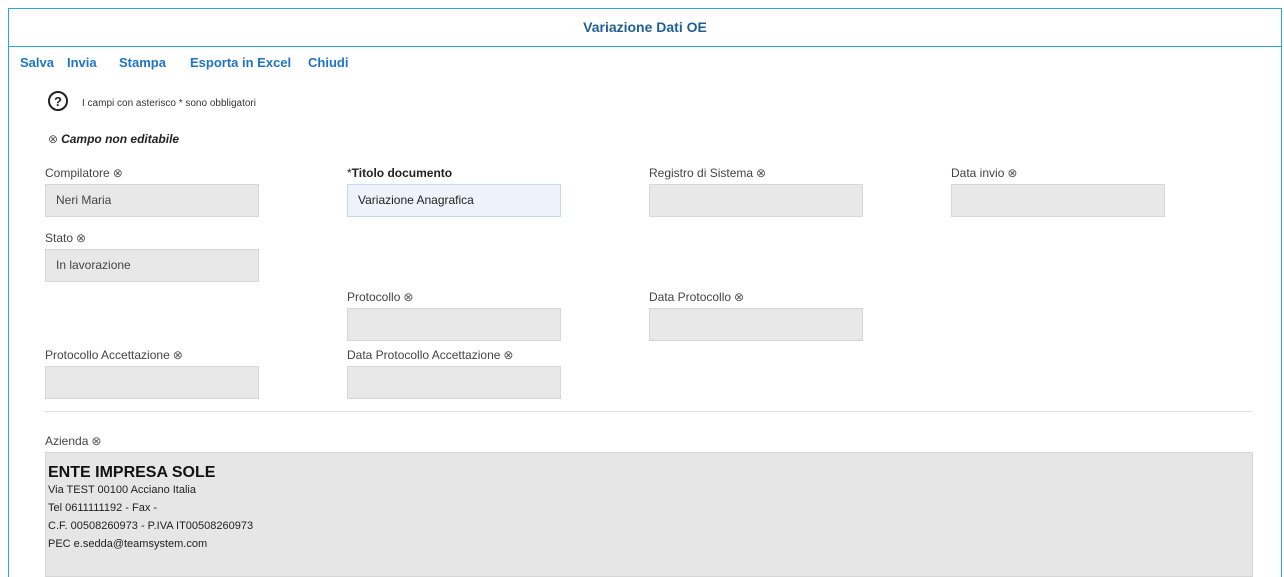  I want to click on protocollo-label: Protocollo ⊗, so click(380, 297).